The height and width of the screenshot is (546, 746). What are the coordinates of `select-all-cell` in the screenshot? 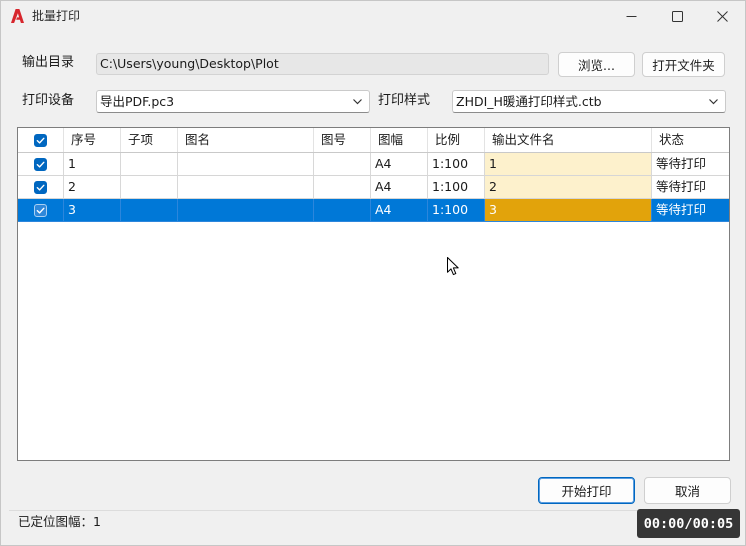 It's located at (41, 140).